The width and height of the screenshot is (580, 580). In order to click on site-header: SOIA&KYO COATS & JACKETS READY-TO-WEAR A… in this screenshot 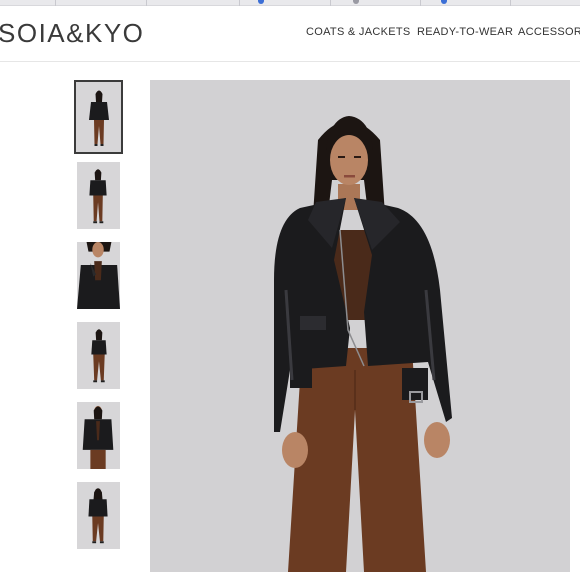, I will do `click(290, 34)`.